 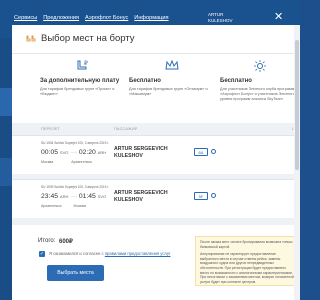 I want to click on arr-city: Москва, so click(x=79, y=206).